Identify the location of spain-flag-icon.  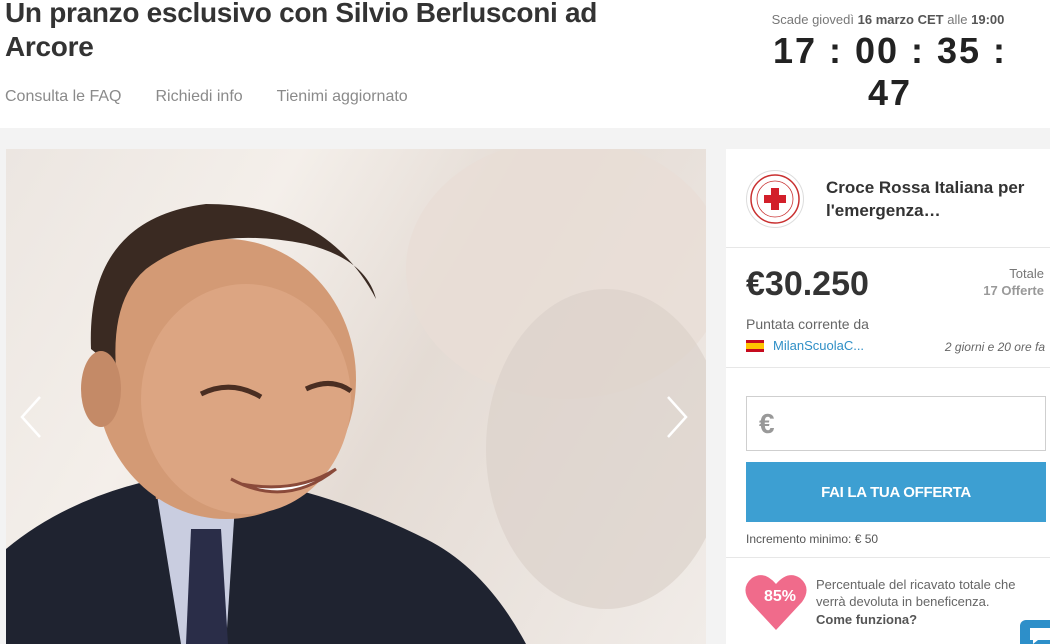
(755, 346).